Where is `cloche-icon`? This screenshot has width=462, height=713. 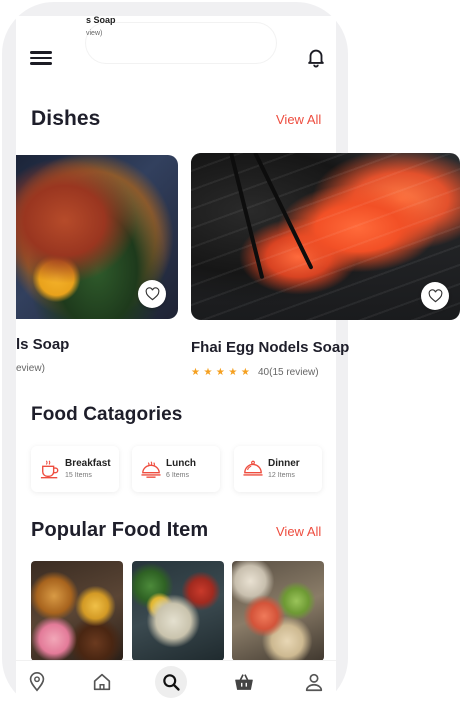 cloche-icon is located at coordinates (253, 468).